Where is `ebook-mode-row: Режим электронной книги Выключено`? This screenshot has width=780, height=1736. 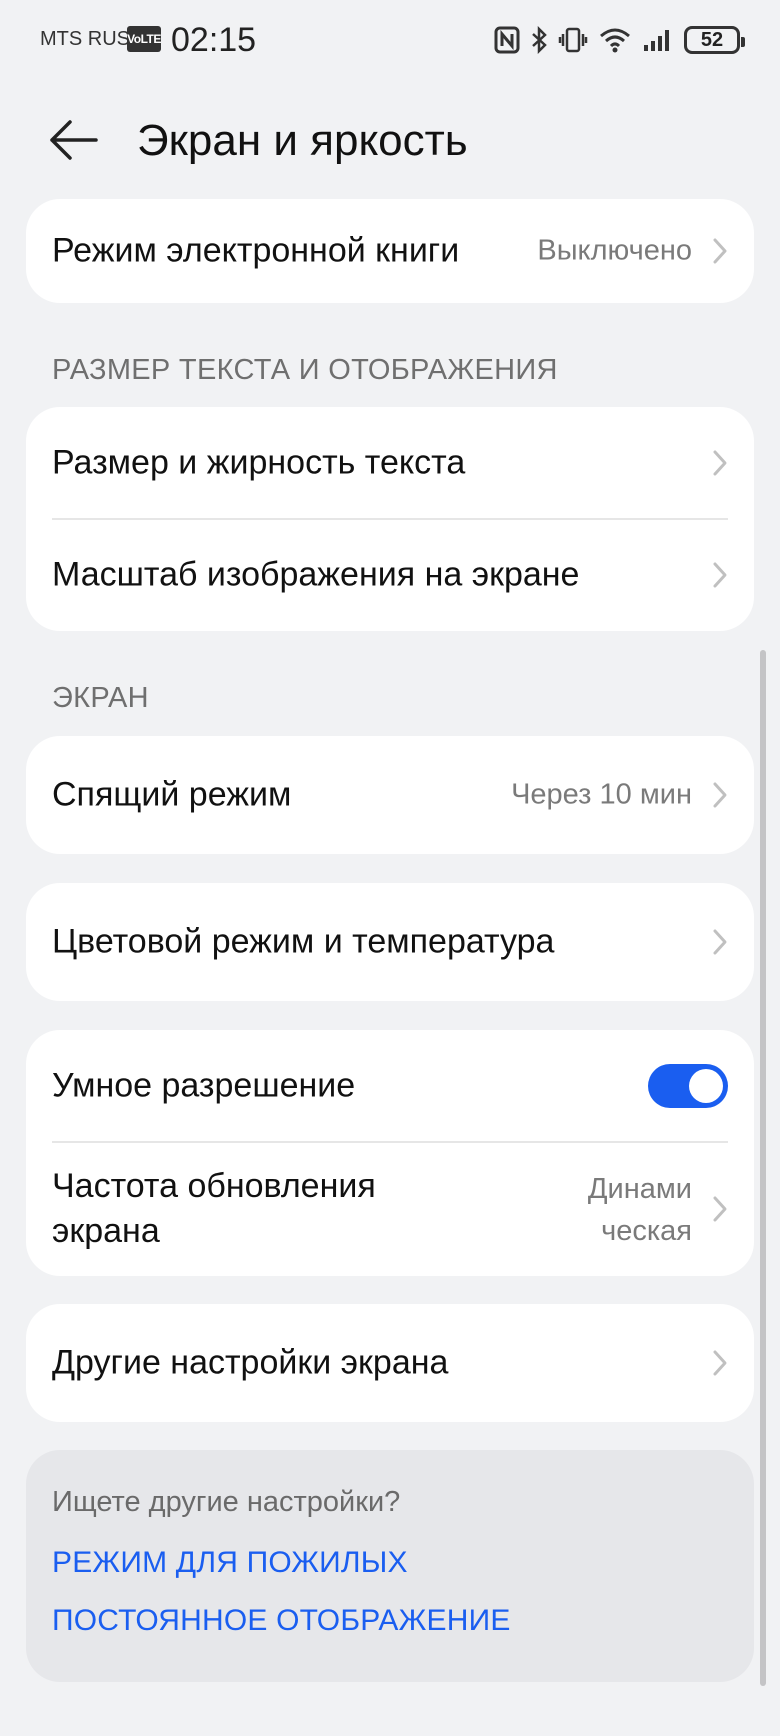 ebook-mode-row: Режим электронной книги Выключено is located at coordinates (390, 251).